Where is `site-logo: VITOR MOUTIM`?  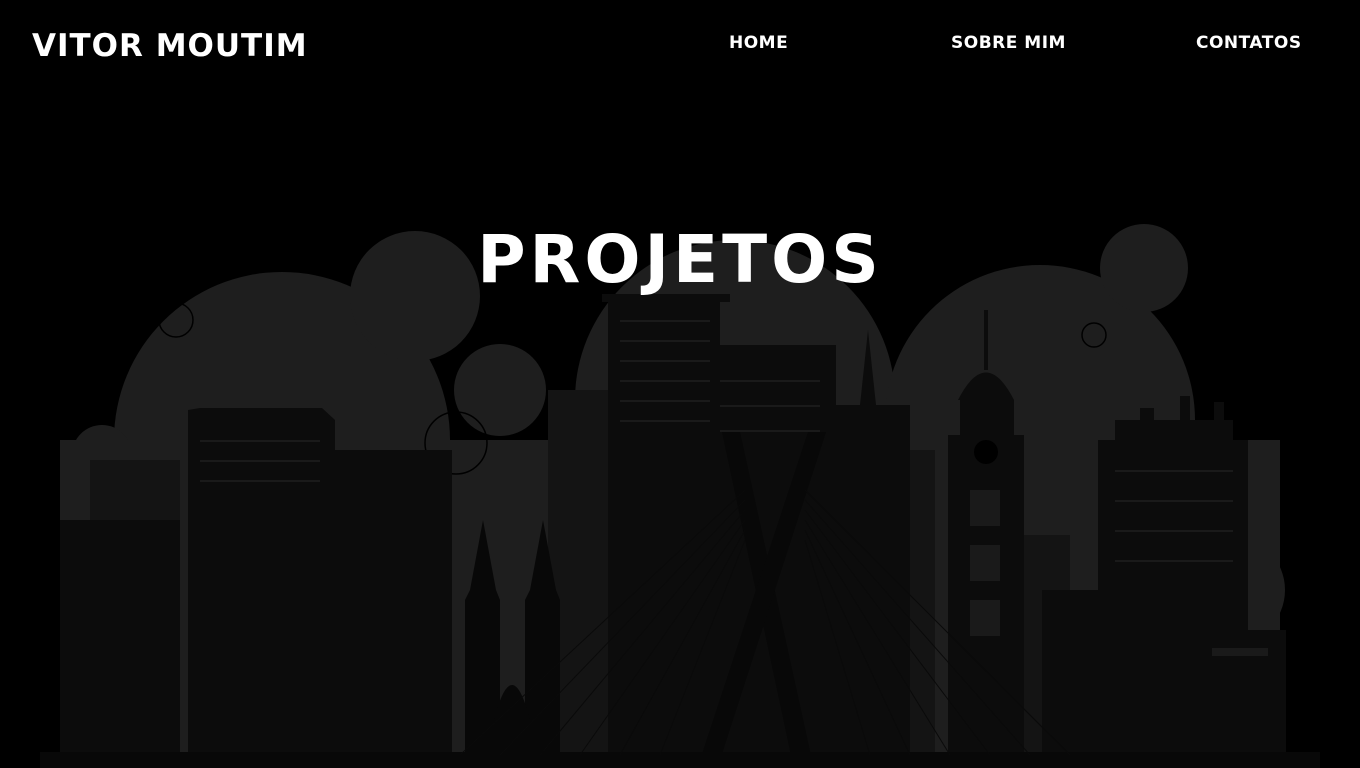 site-logo: VITOR MOUTIM is located at coordinates (170, 46).